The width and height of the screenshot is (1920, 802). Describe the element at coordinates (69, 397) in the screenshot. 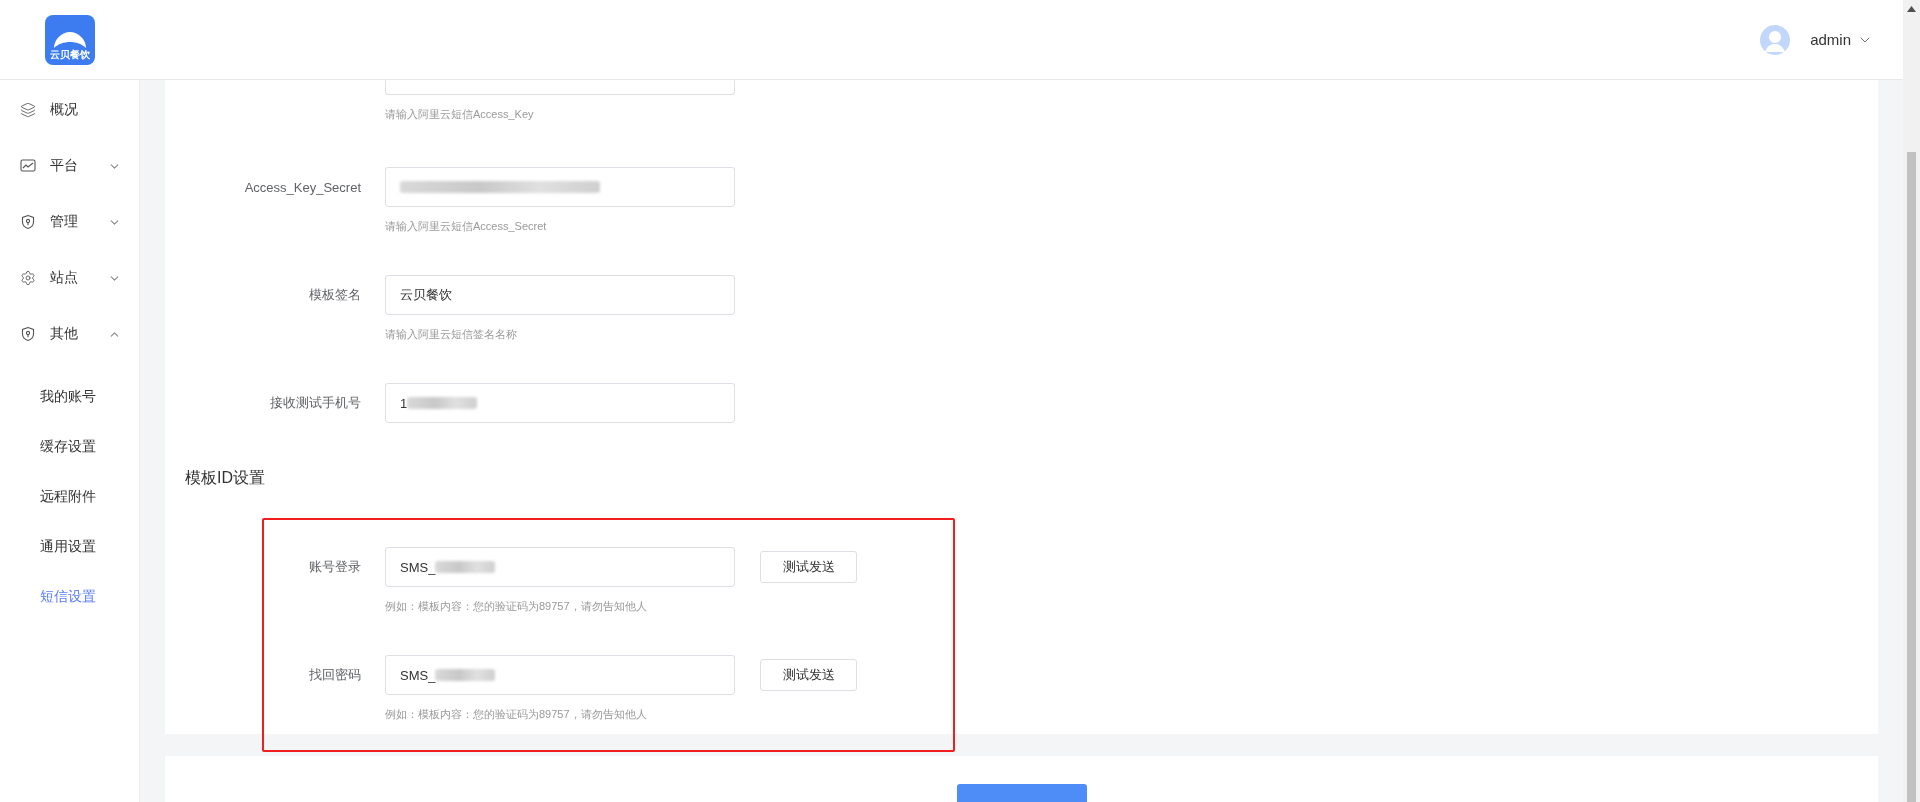

I see `sidebar-subitem: 我的账号` at that location.